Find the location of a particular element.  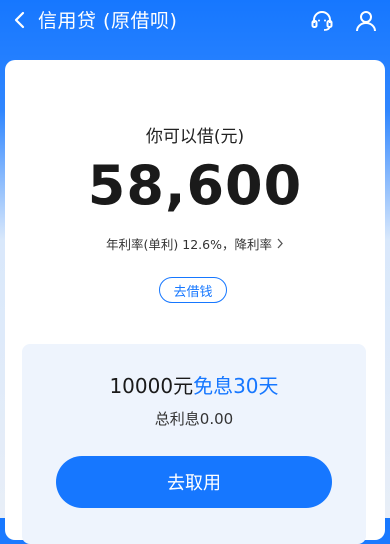

chevron-right-icon is located at coordinates (280, 243).